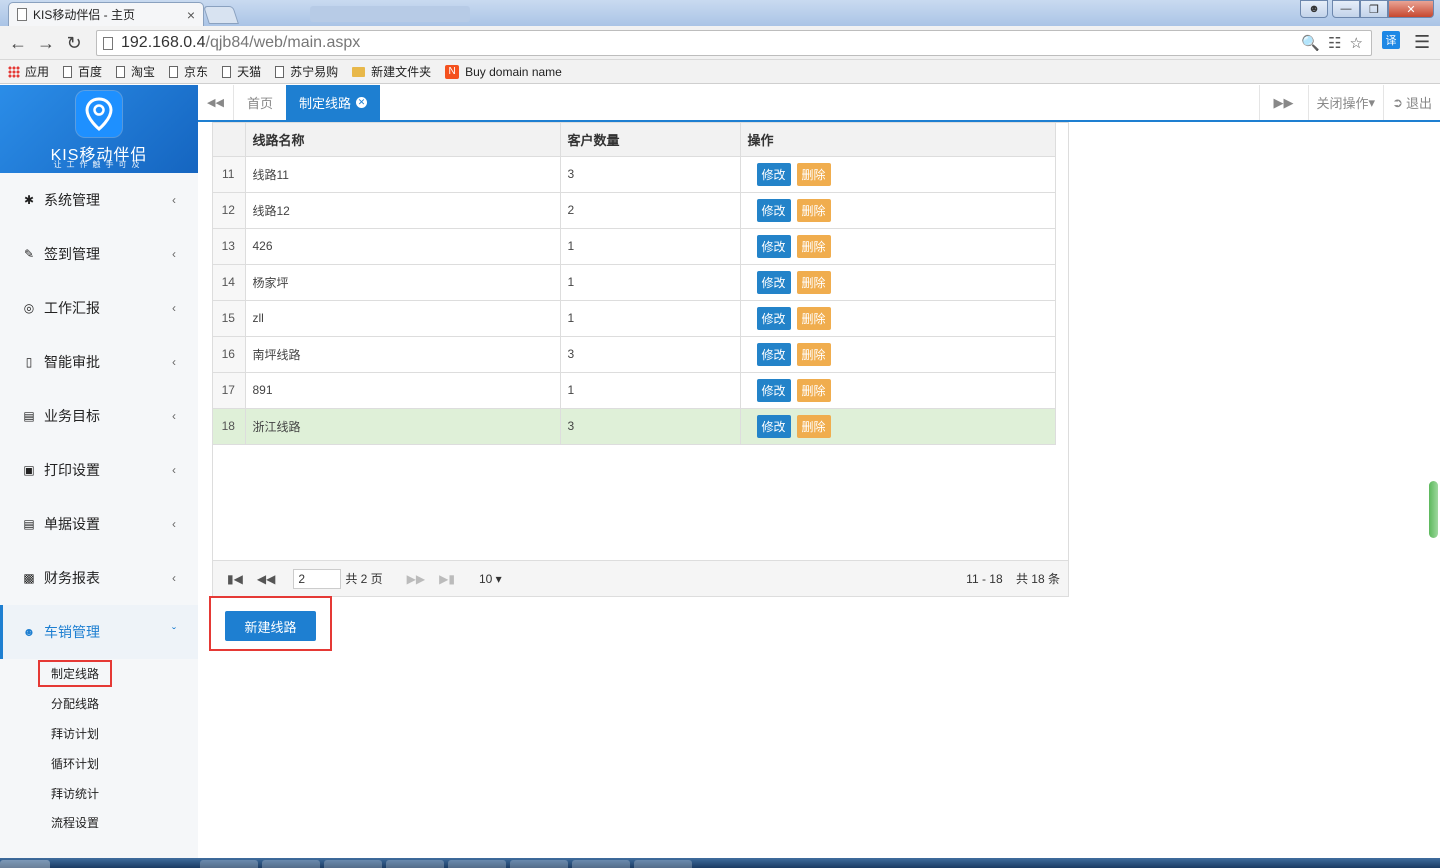  I want to click on row-number: 11, so click(229, 174).